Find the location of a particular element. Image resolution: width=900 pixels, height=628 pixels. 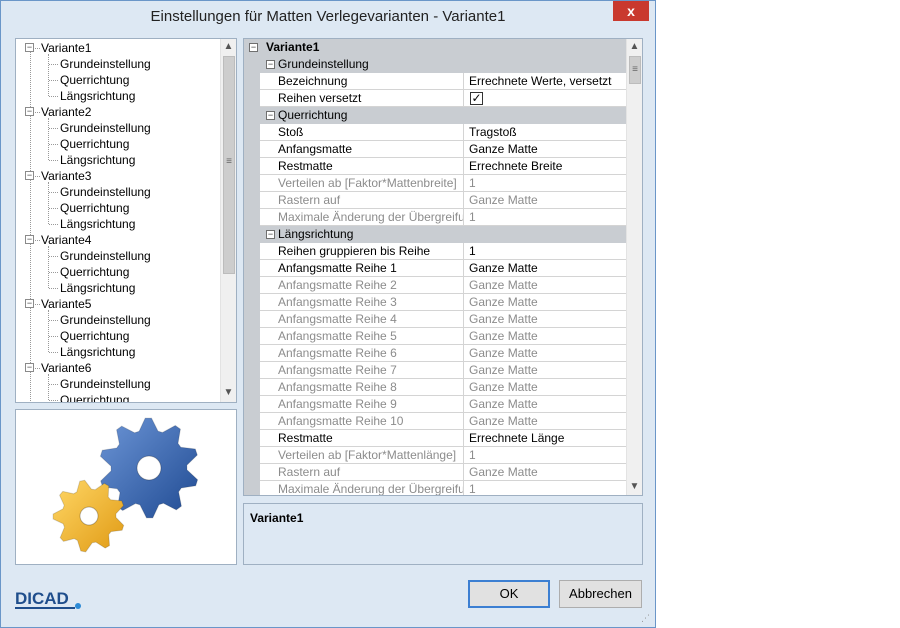

property-name: Verteilen ab [Faktor*Mattenbreite] is located at coordinates (362, 183).